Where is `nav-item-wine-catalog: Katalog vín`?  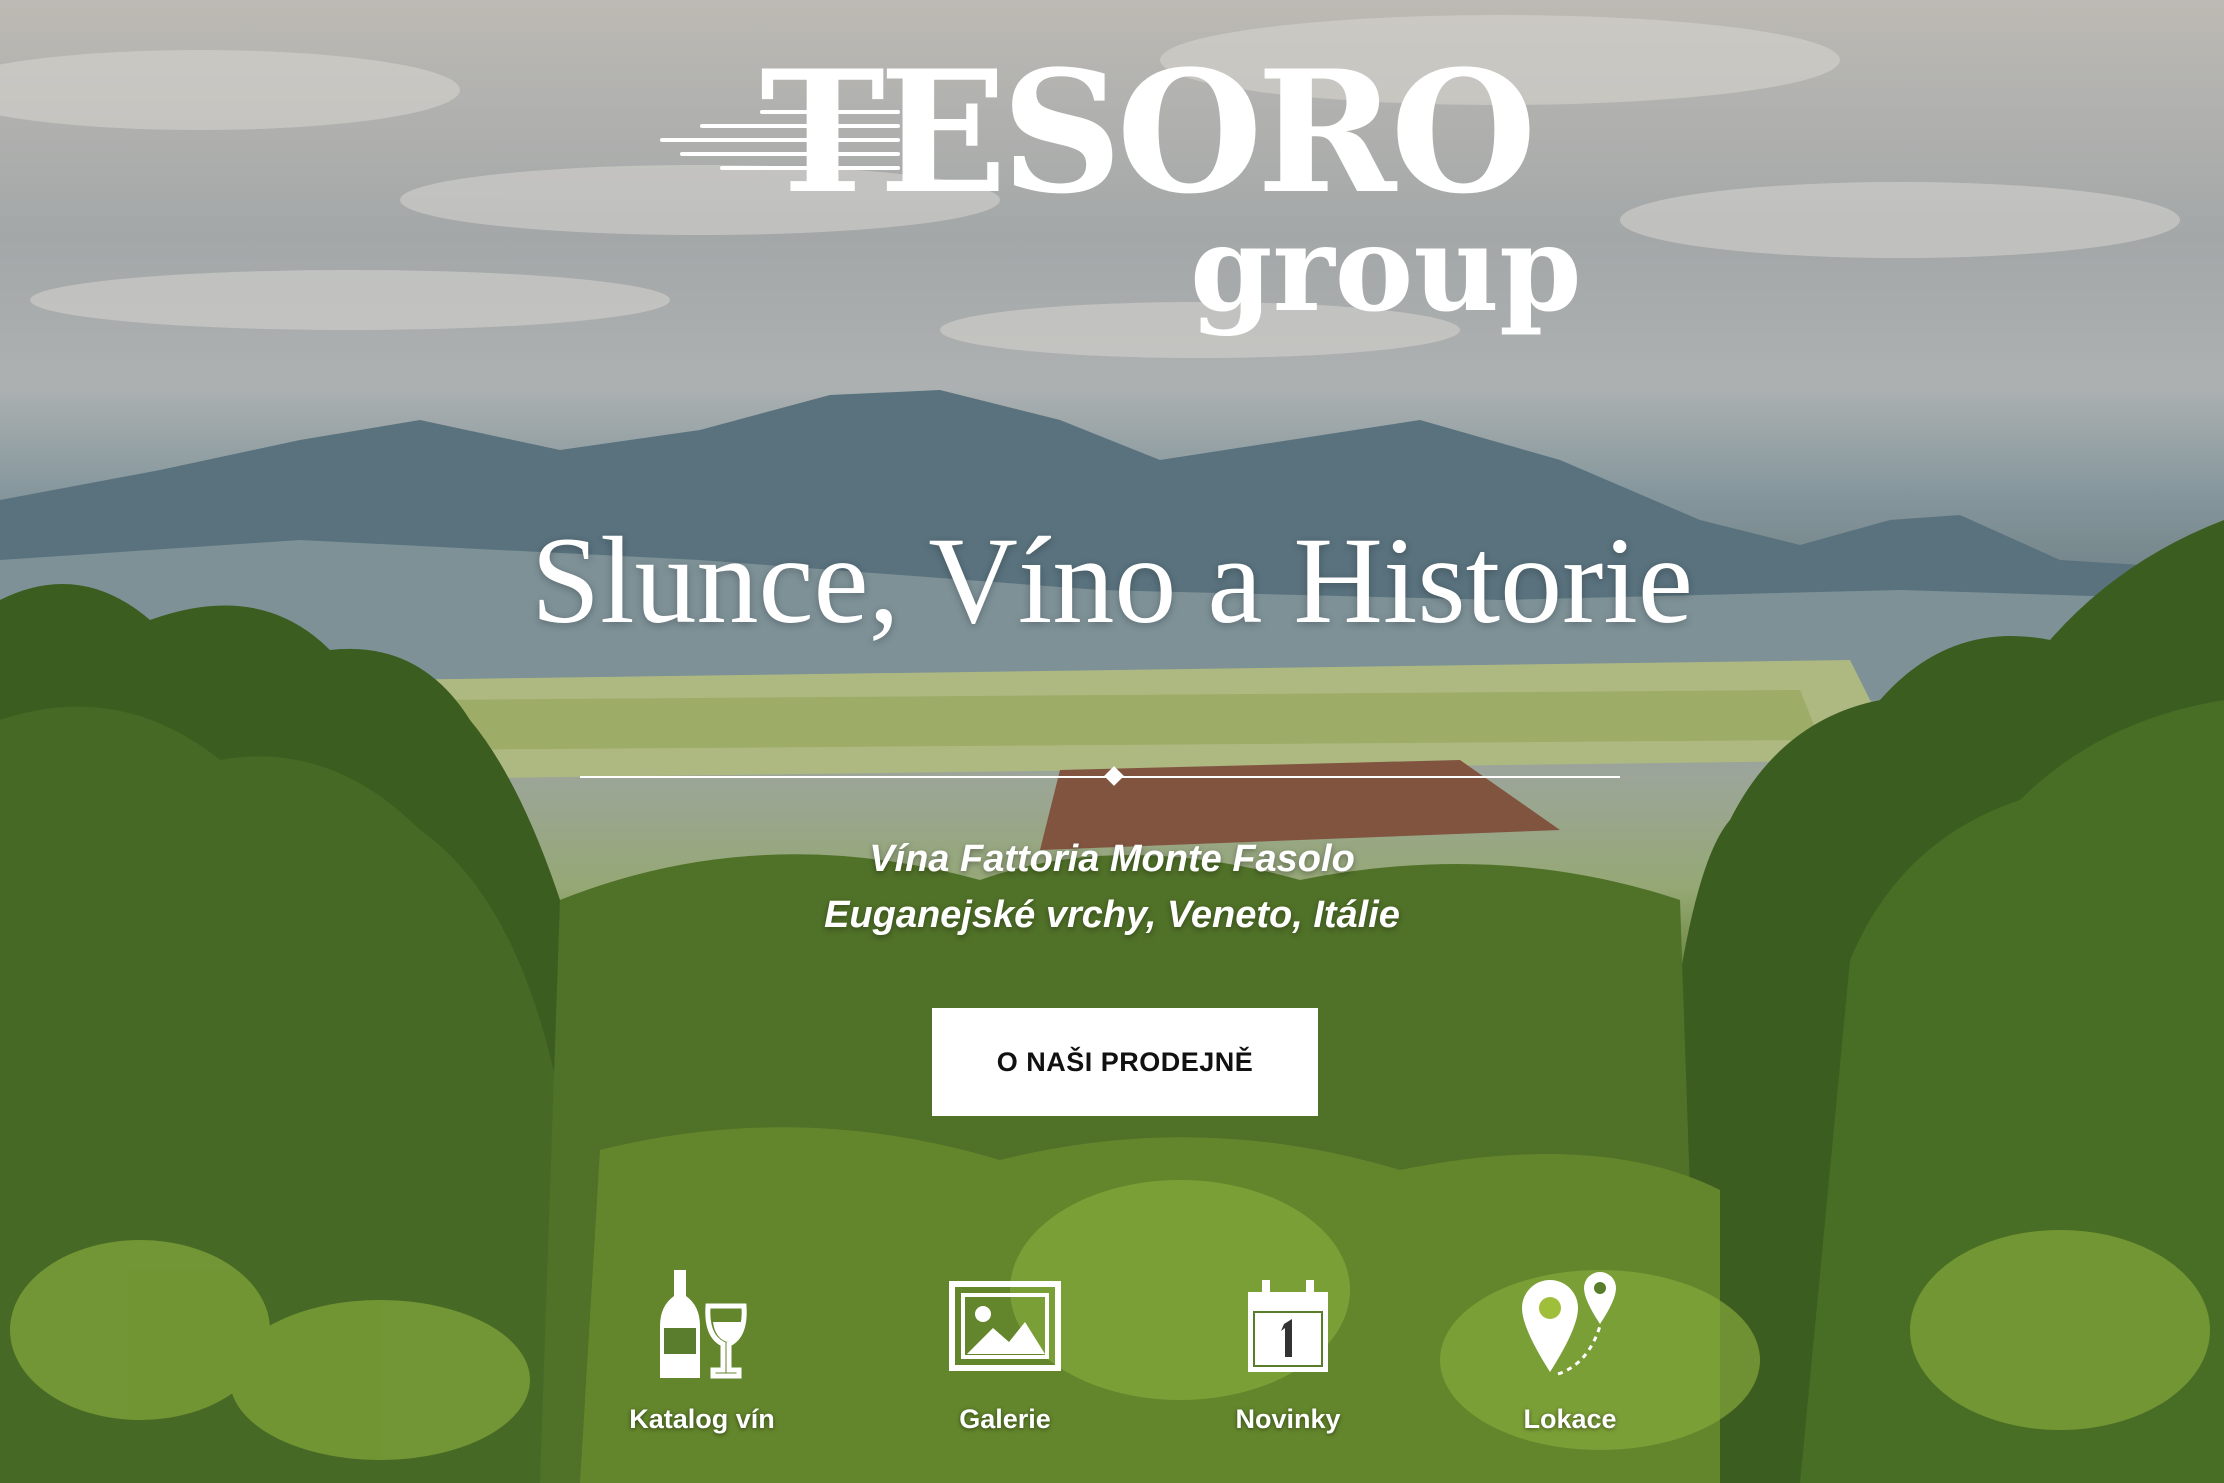 nav-item-wine-catalog: Katalog vín is located at coordinates (702, 1352).